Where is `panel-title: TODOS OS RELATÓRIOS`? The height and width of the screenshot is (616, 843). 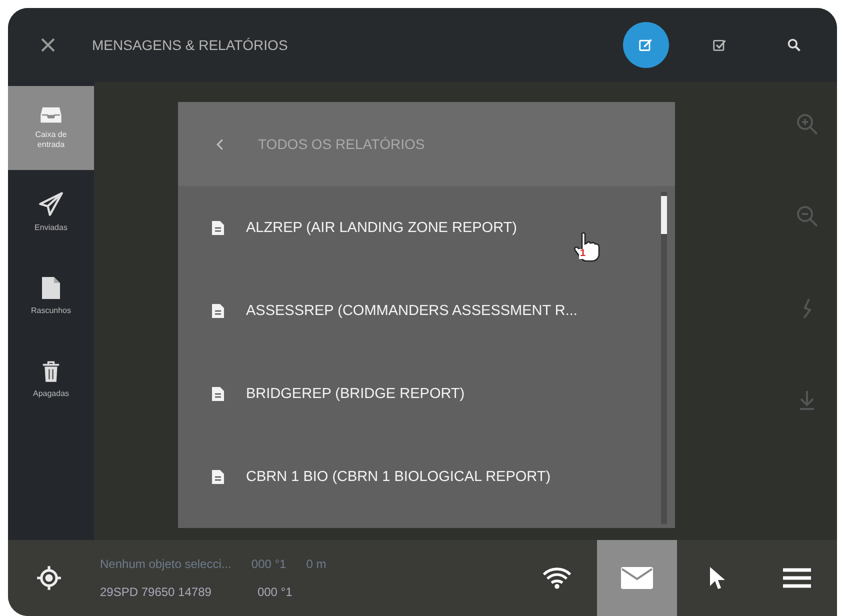 panel-title: TODOS OS RELATÓRIOS is located at coordinates (341, 144).